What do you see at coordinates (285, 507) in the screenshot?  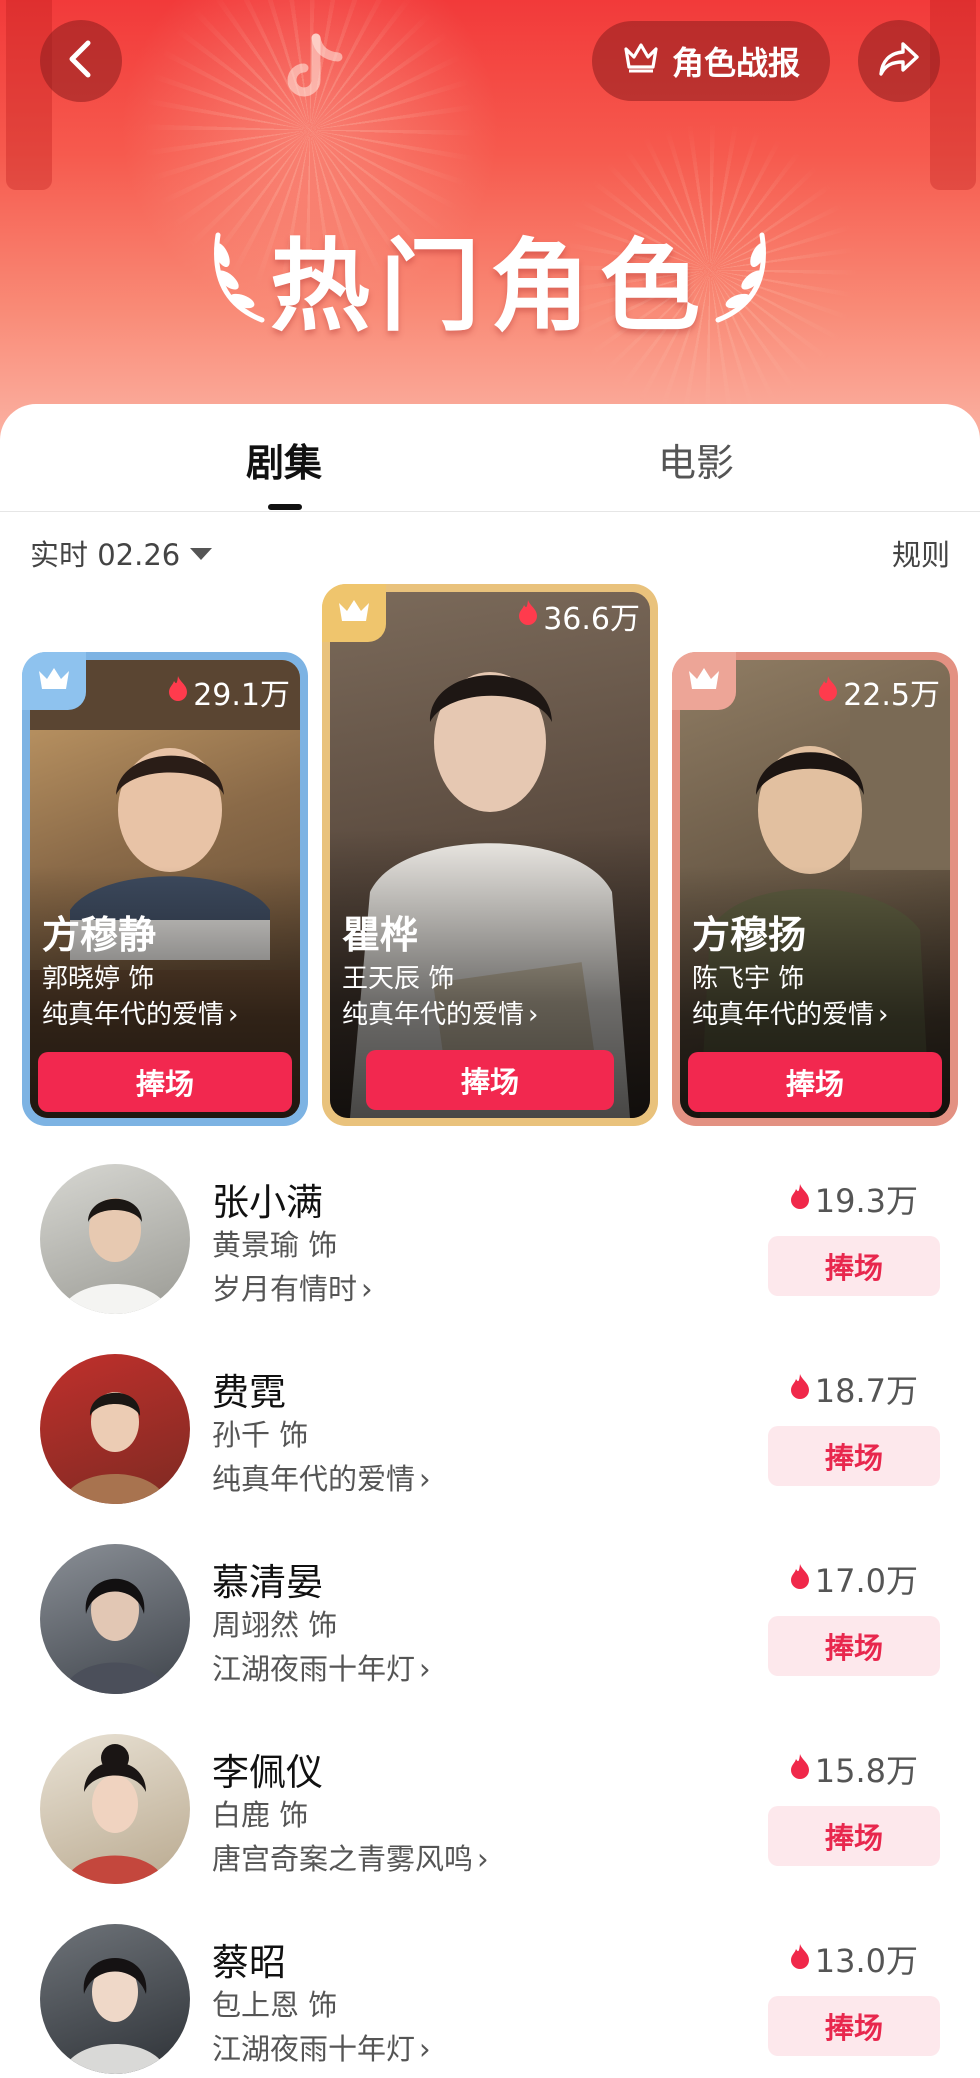 I see `active-tab-indicator` at bounding box center [285, 507].